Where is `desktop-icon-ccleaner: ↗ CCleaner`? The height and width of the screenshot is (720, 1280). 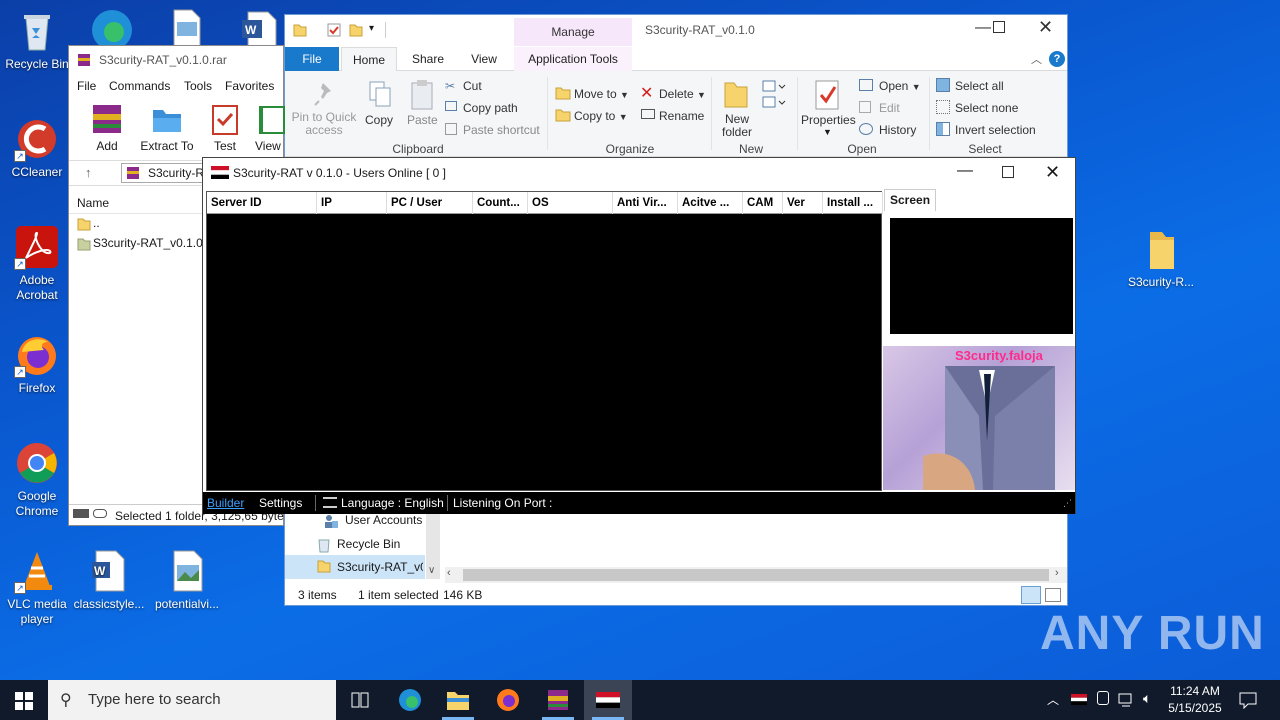 desktop-icon-ccleaner: ↗ CCleaner is located at coordinates (37, 148).